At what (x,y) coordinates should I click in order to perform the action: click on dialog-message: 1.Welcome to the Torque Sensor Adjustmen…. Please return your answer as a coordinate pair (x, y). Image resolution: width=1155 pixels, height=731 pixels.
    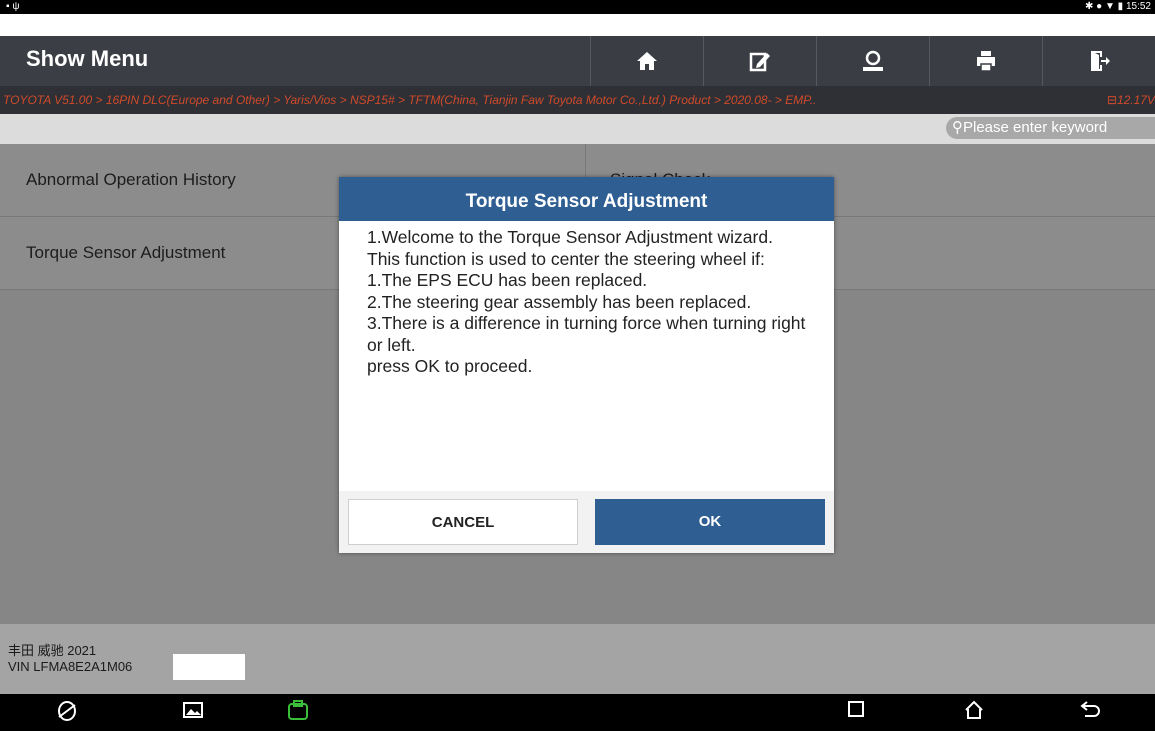
    Looking at the image, I should click on (592, 302).